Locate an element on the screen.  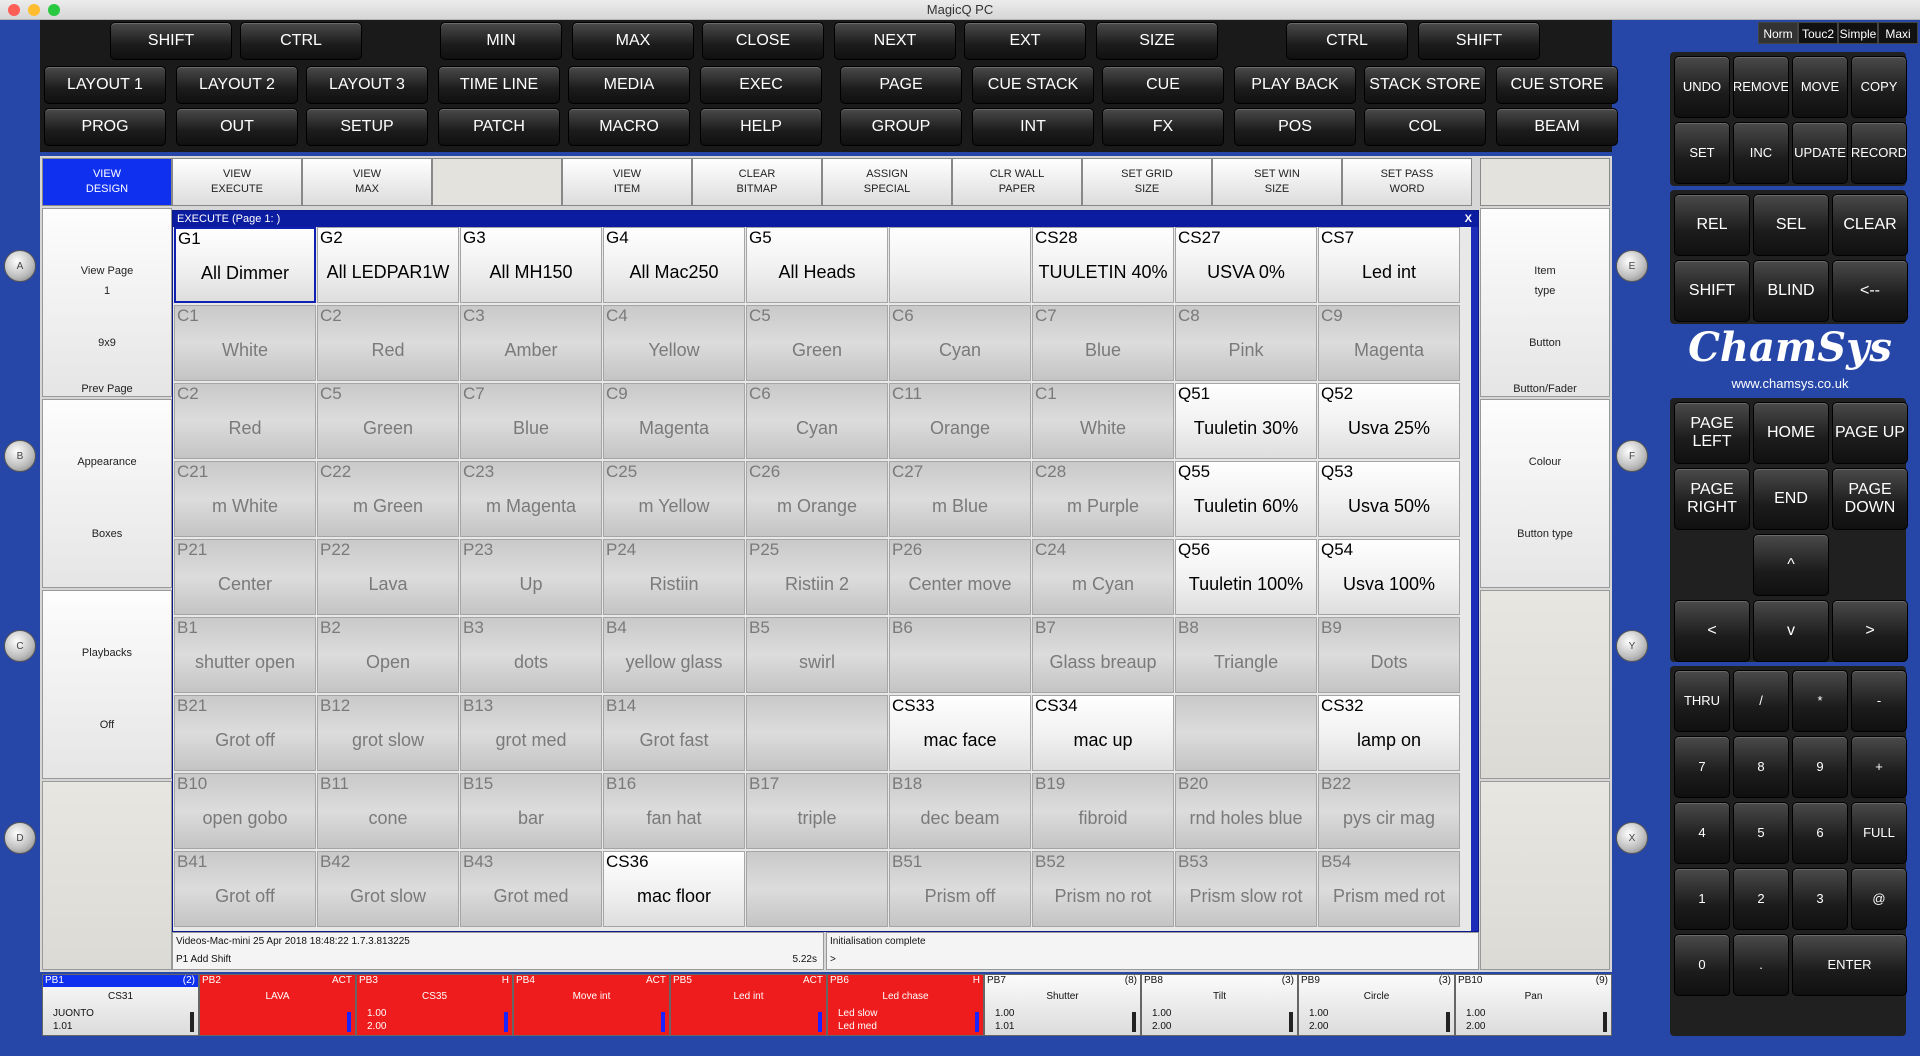
right-soft-button-1: Item type Button Button/Fader is located at coordinates (1545, 302).